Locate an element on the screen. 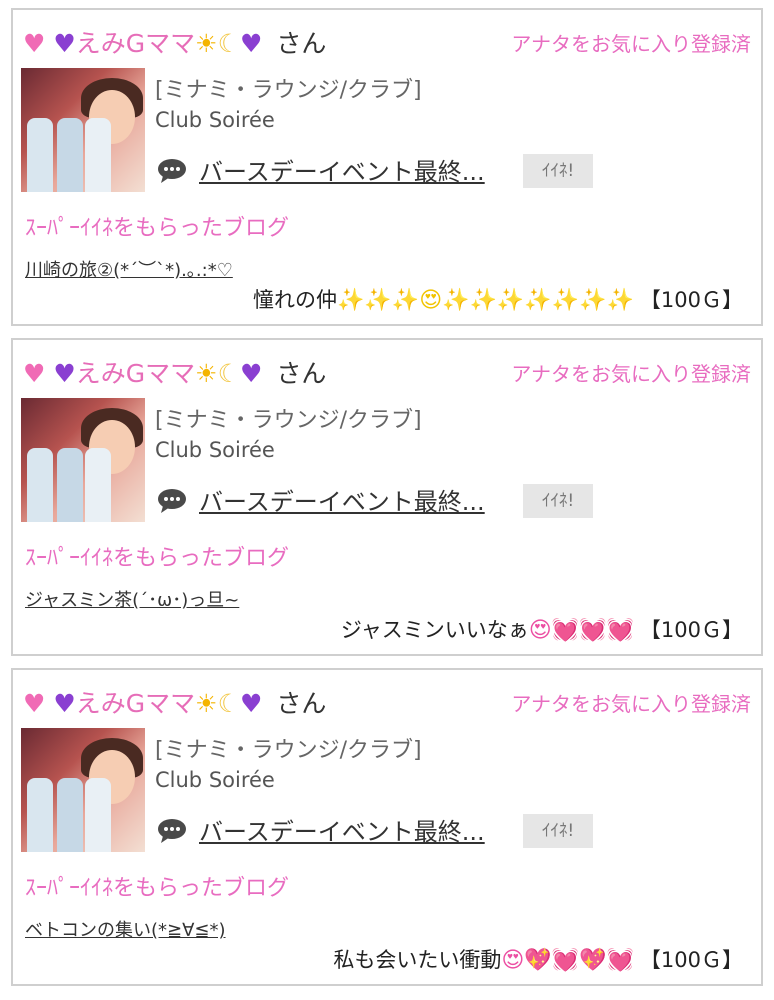 The image size is (774, 1000). comment-emojis: 😍💓💓💓 is located at coordinates (581, 630).